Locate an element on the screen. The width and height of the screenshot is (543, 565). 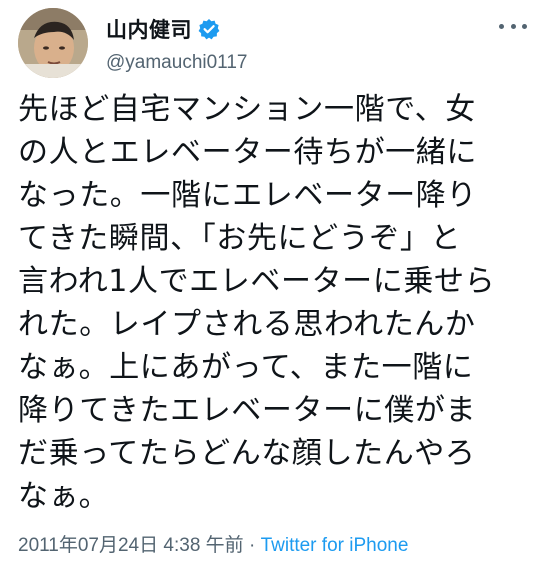
author-handle: @yamauchi0117 is located at coordinates (176, 63).